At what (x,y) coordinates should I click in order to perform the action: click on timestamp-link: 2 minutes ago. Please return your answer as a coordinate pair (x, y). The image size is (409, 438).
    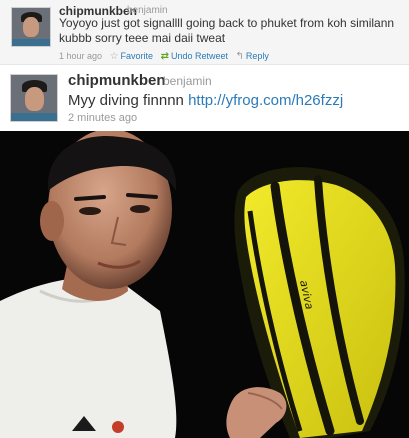
    Looking at the image, I should click on (102, 118).